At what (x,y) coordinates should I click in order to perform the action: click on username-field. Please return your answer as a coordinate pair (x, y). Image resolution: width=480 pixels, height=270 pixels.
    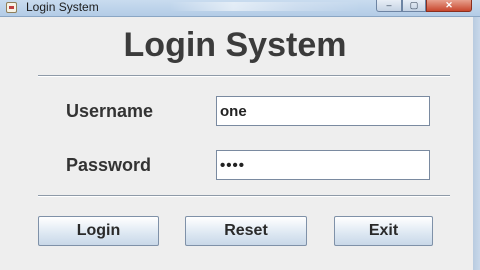
    Looking at the image, I should click on (323, 111).